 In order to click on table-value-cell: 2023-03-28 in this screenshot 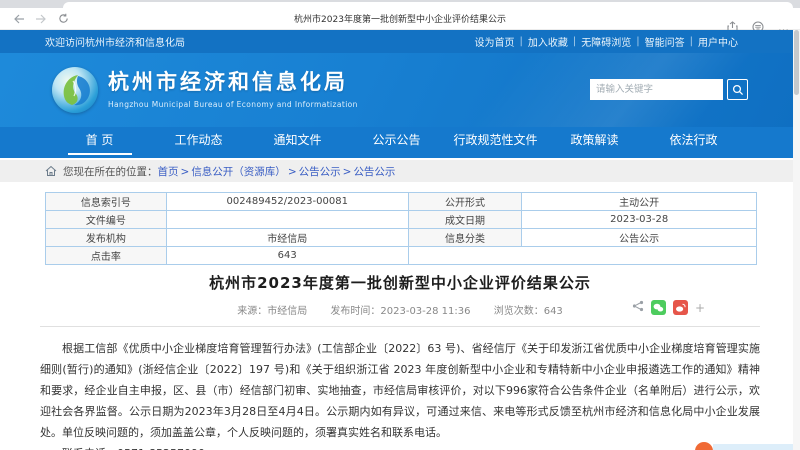, I will do `click(639, 219)`.